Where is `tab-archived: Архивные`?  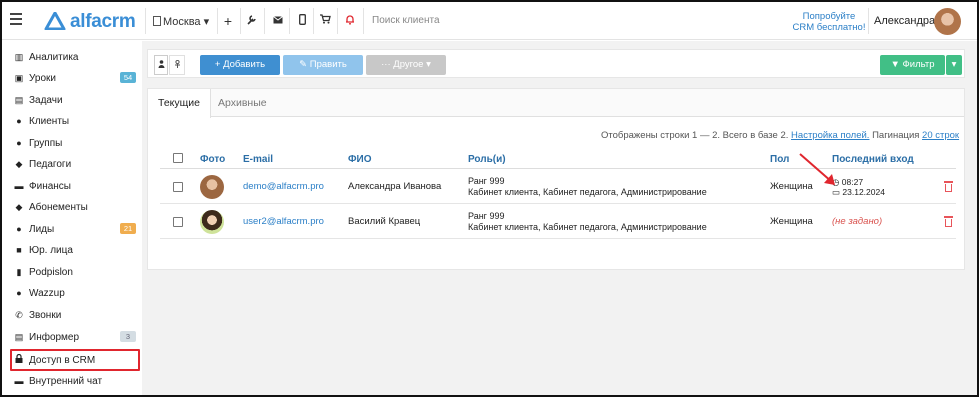
tab-archived: Архивные is located at coordinates (242, 103).